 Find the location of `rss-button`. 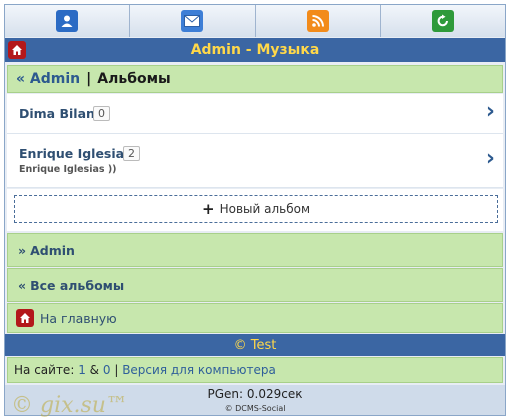

rss-button is located at coordinates (318, 21).